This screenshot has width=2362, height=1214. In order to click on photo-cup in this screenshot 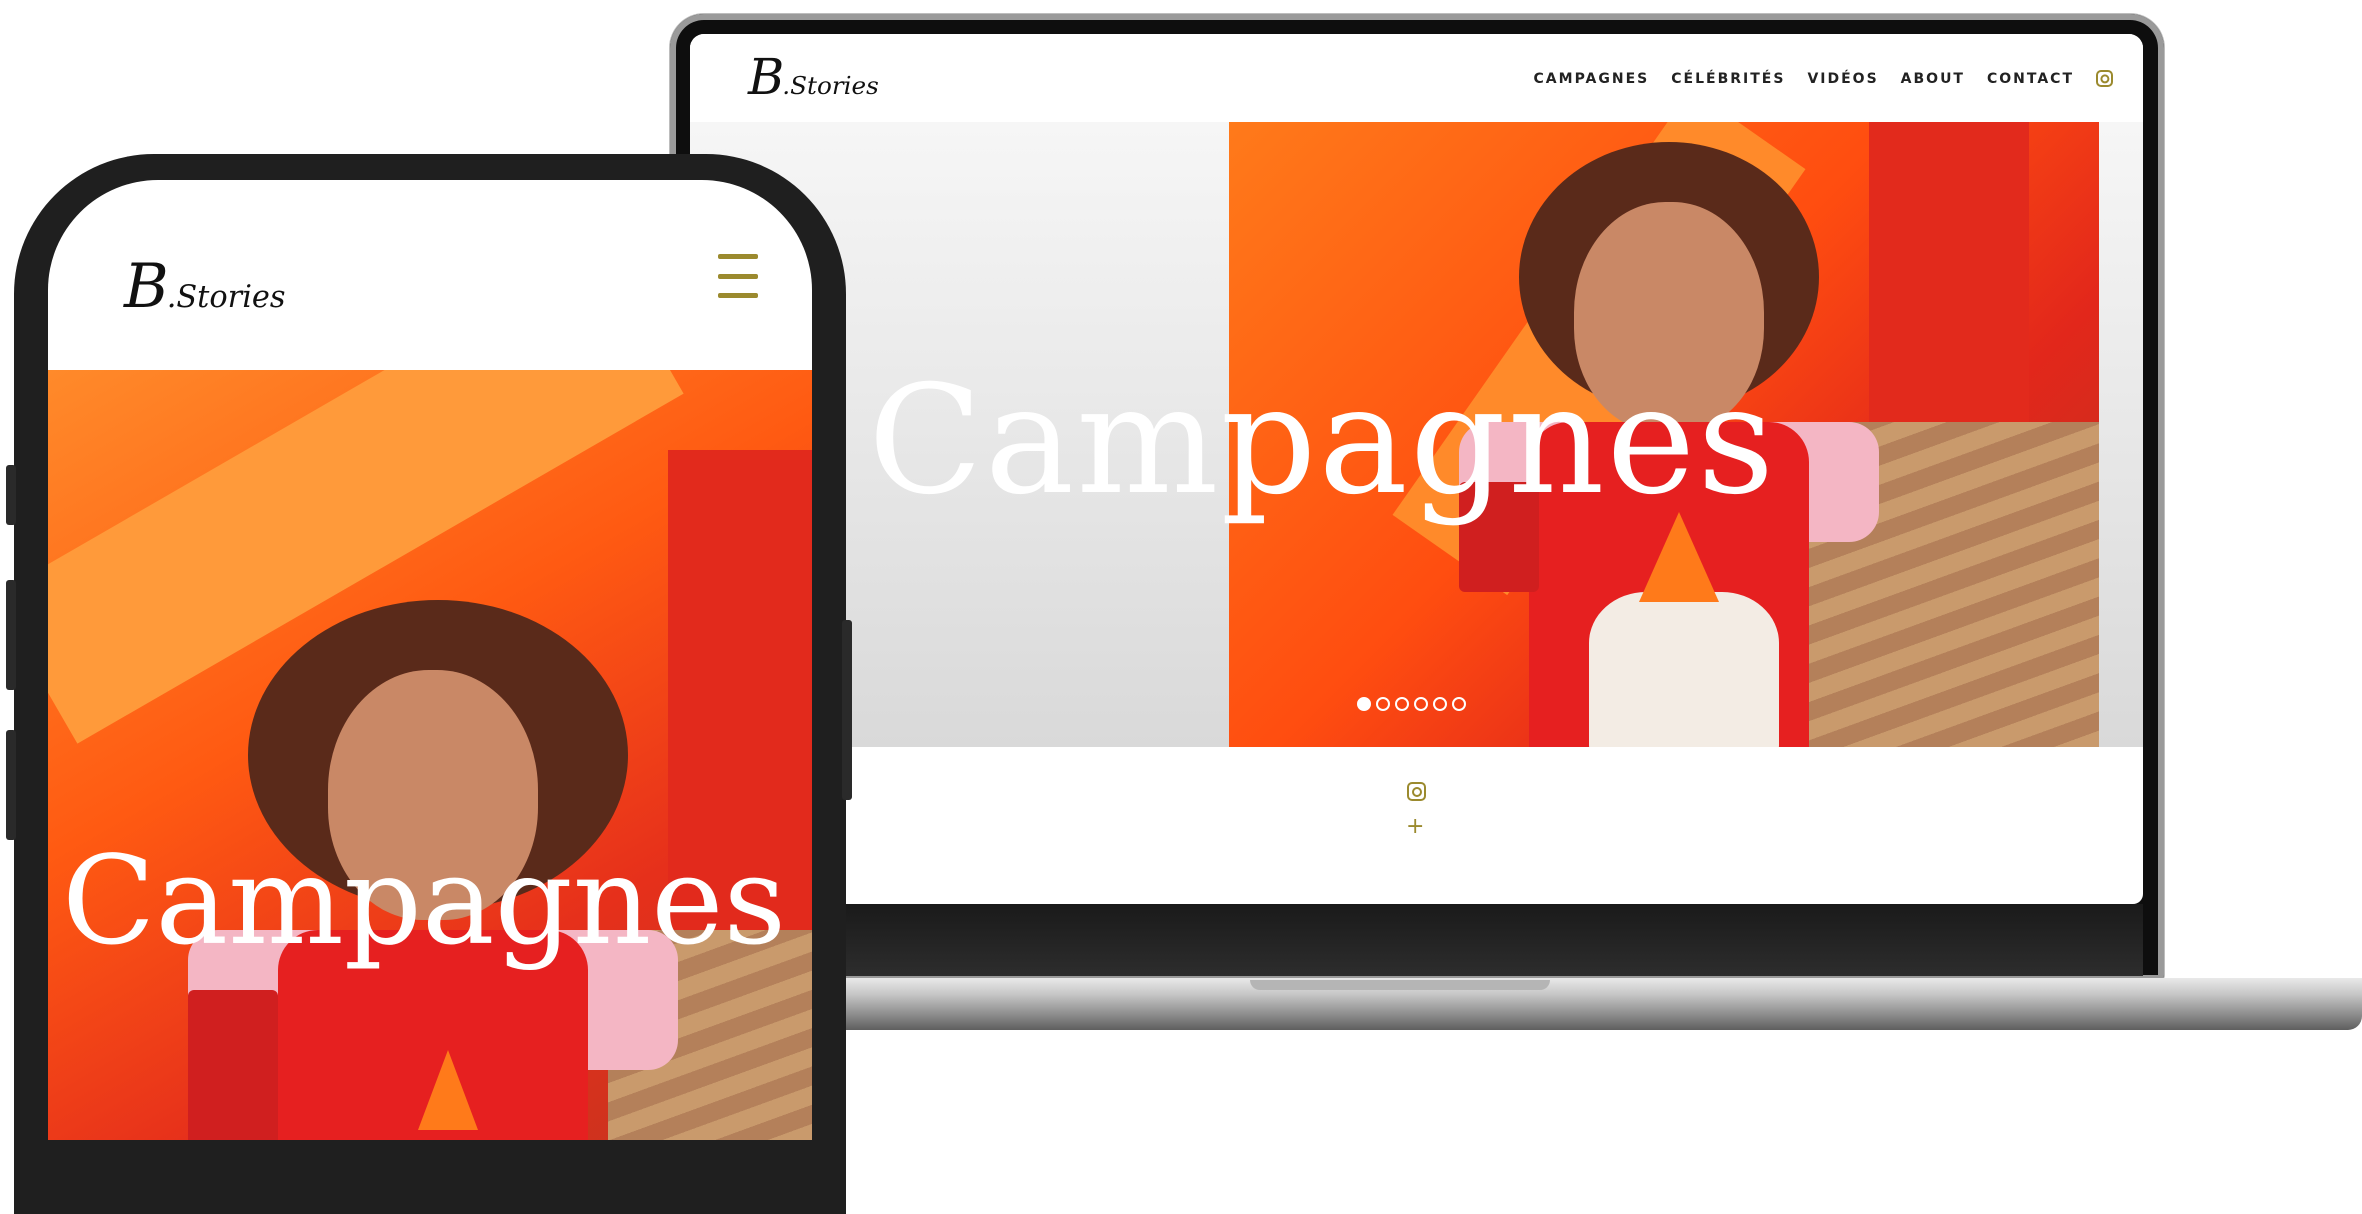, I will do `click(233, 1065)`.